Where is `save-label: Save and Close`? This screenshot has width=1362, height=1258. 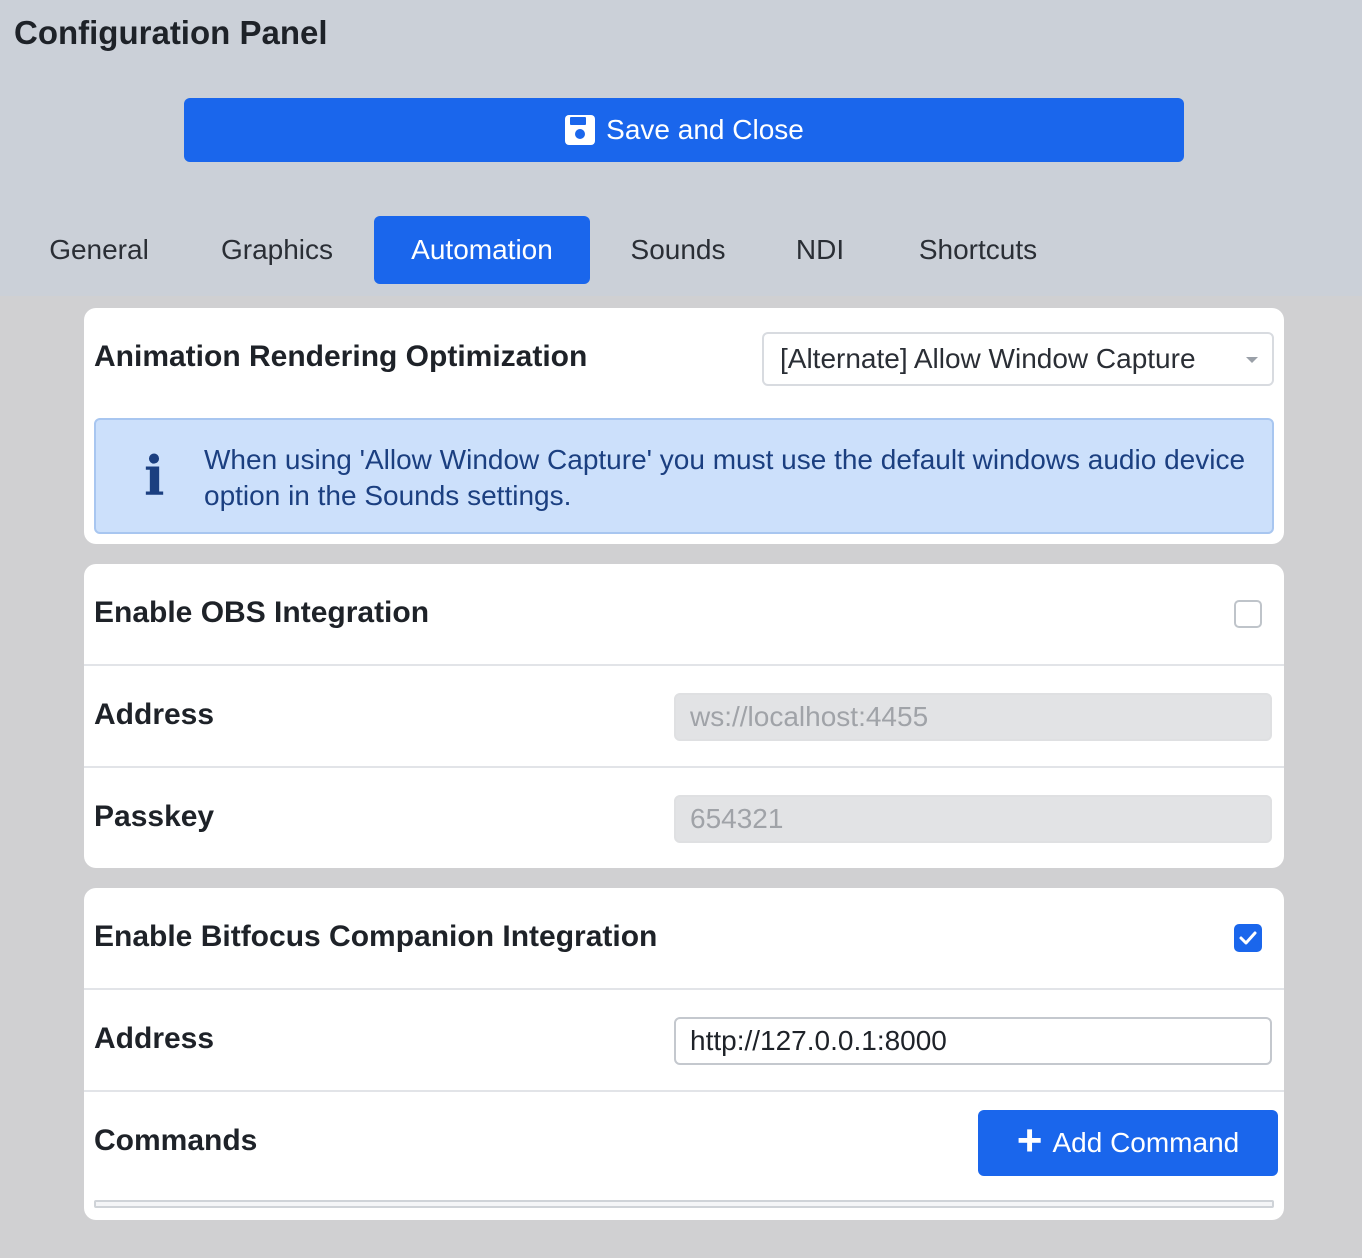
save-label: Save and Close is located at coordinates (705, 129).